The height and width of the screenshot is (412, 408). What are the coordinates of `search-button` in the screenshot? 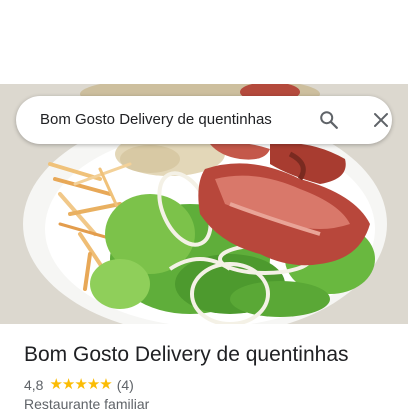 It's located at (329, 120).